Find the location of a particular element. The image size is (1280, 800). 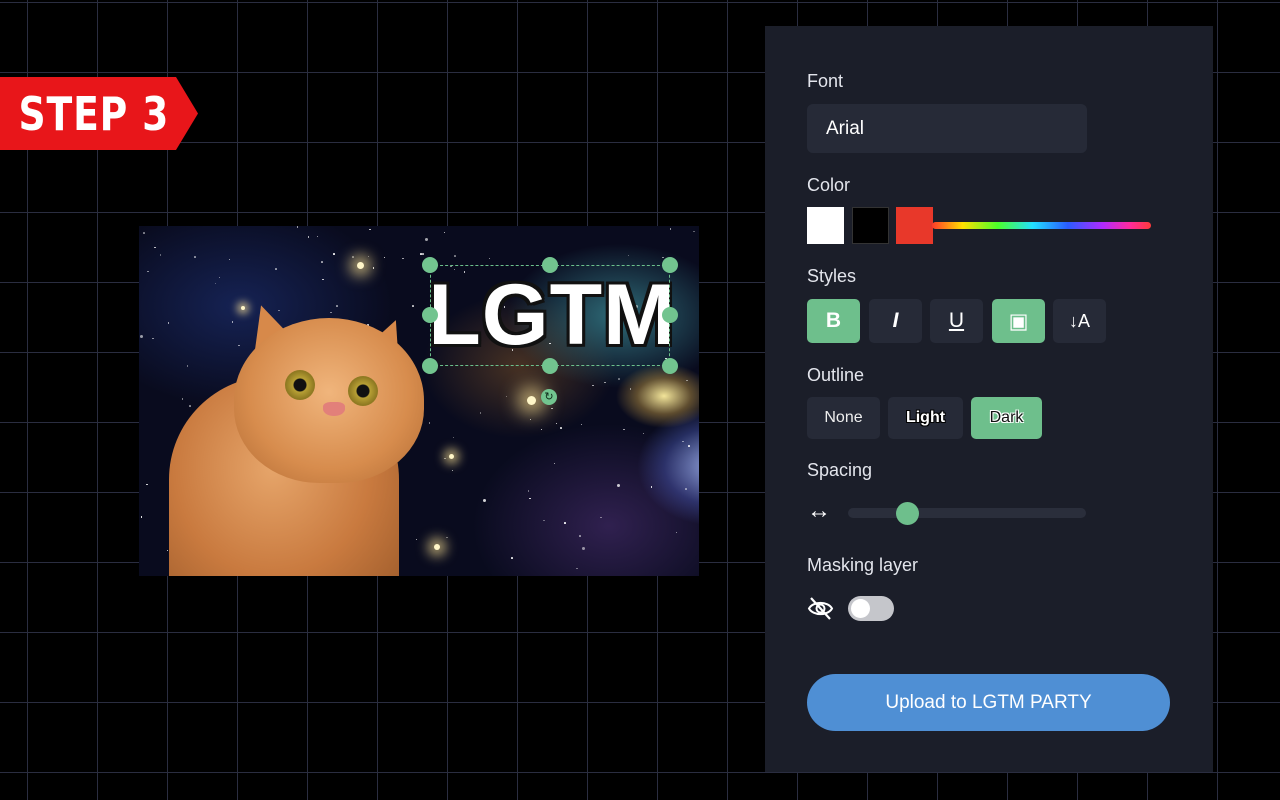

spacing-slider-thumb is located at coordinates (907, 513).